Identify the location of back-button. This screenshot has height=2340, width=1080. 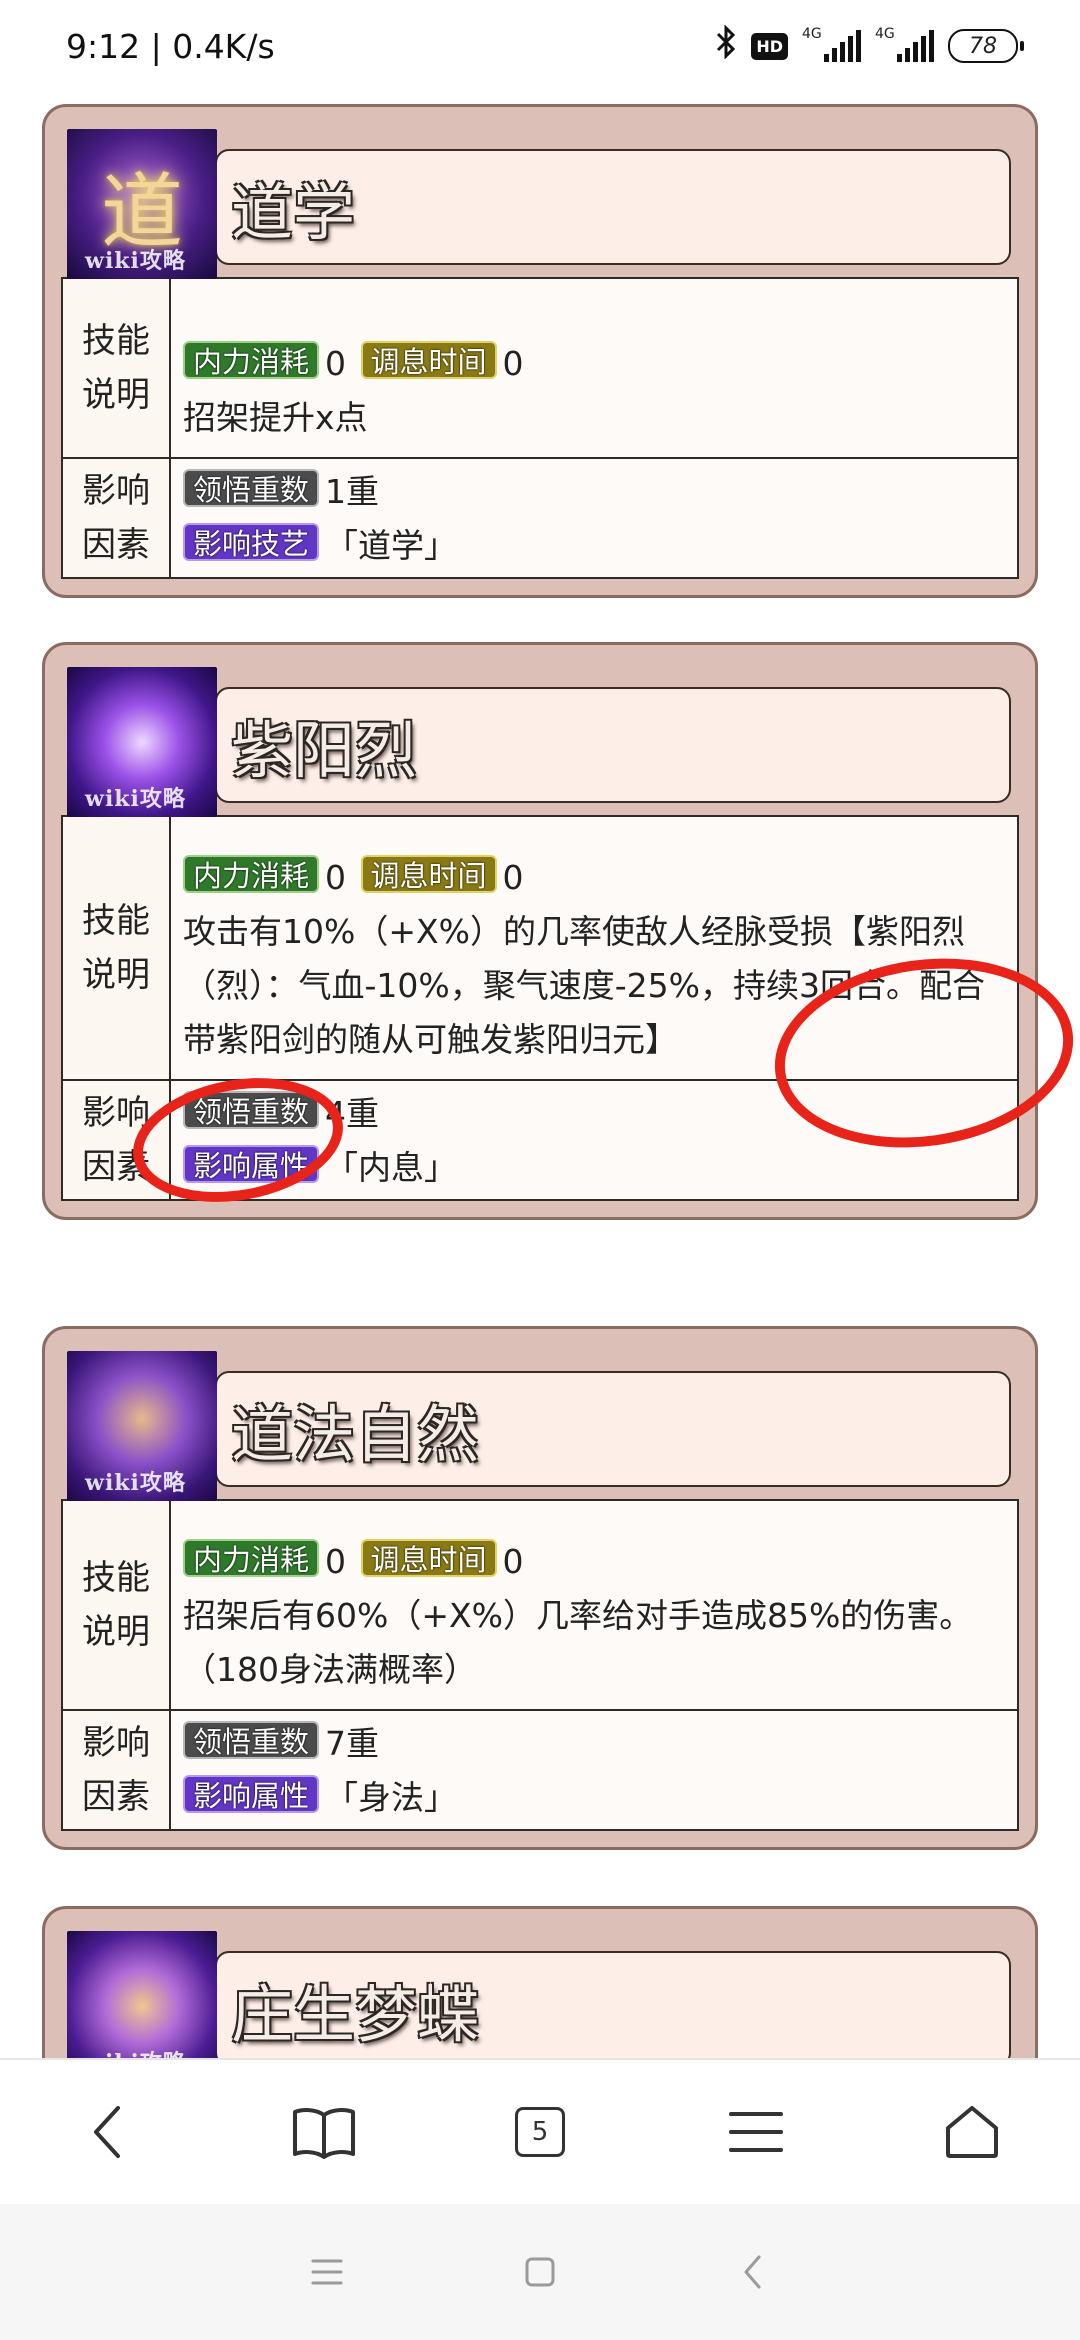
(108, 2132).